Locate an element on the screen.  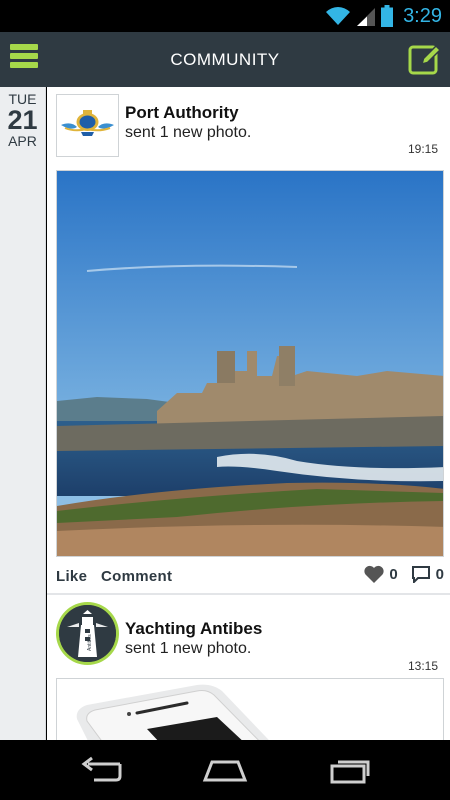
photo-image is located at coordinates (250, 709).